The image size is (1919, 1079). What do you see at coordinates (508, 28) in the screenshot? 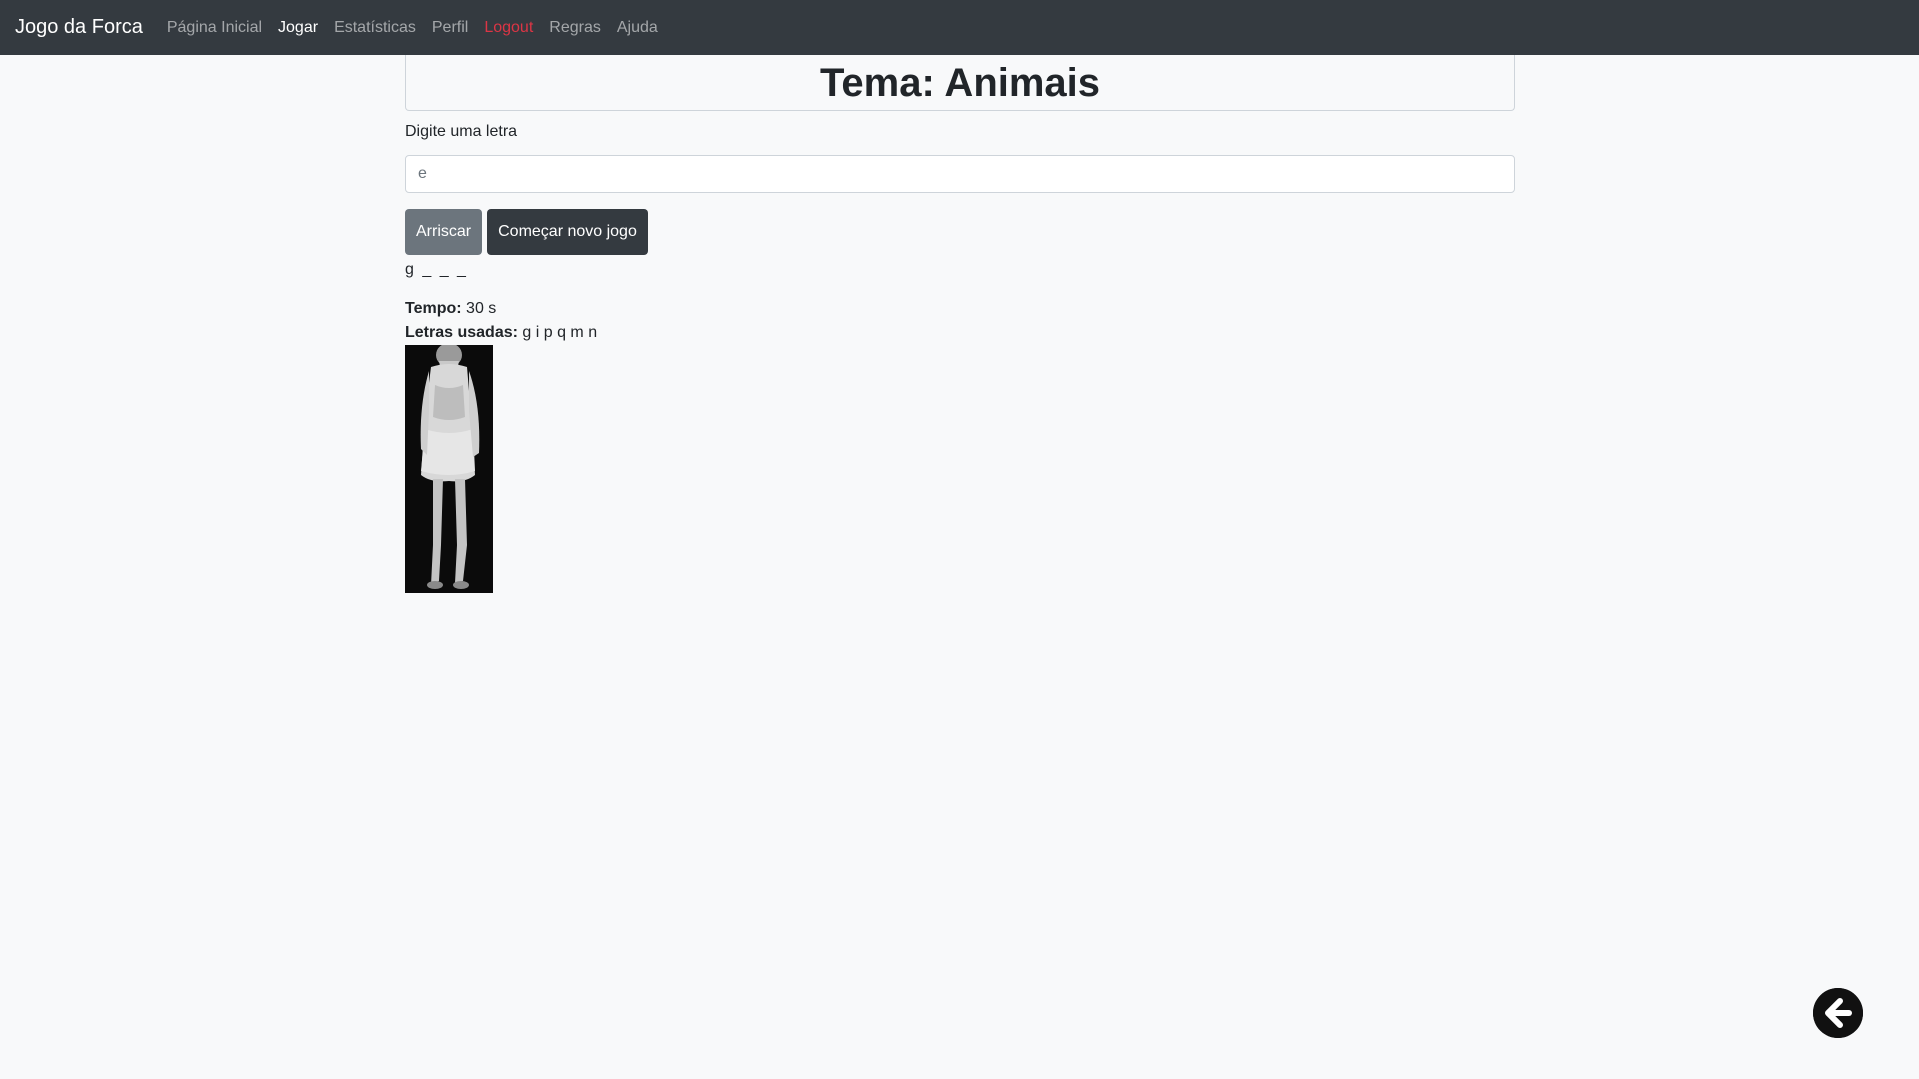
I see `nav-item-logout: Logout` at bounding box center [508, 28].